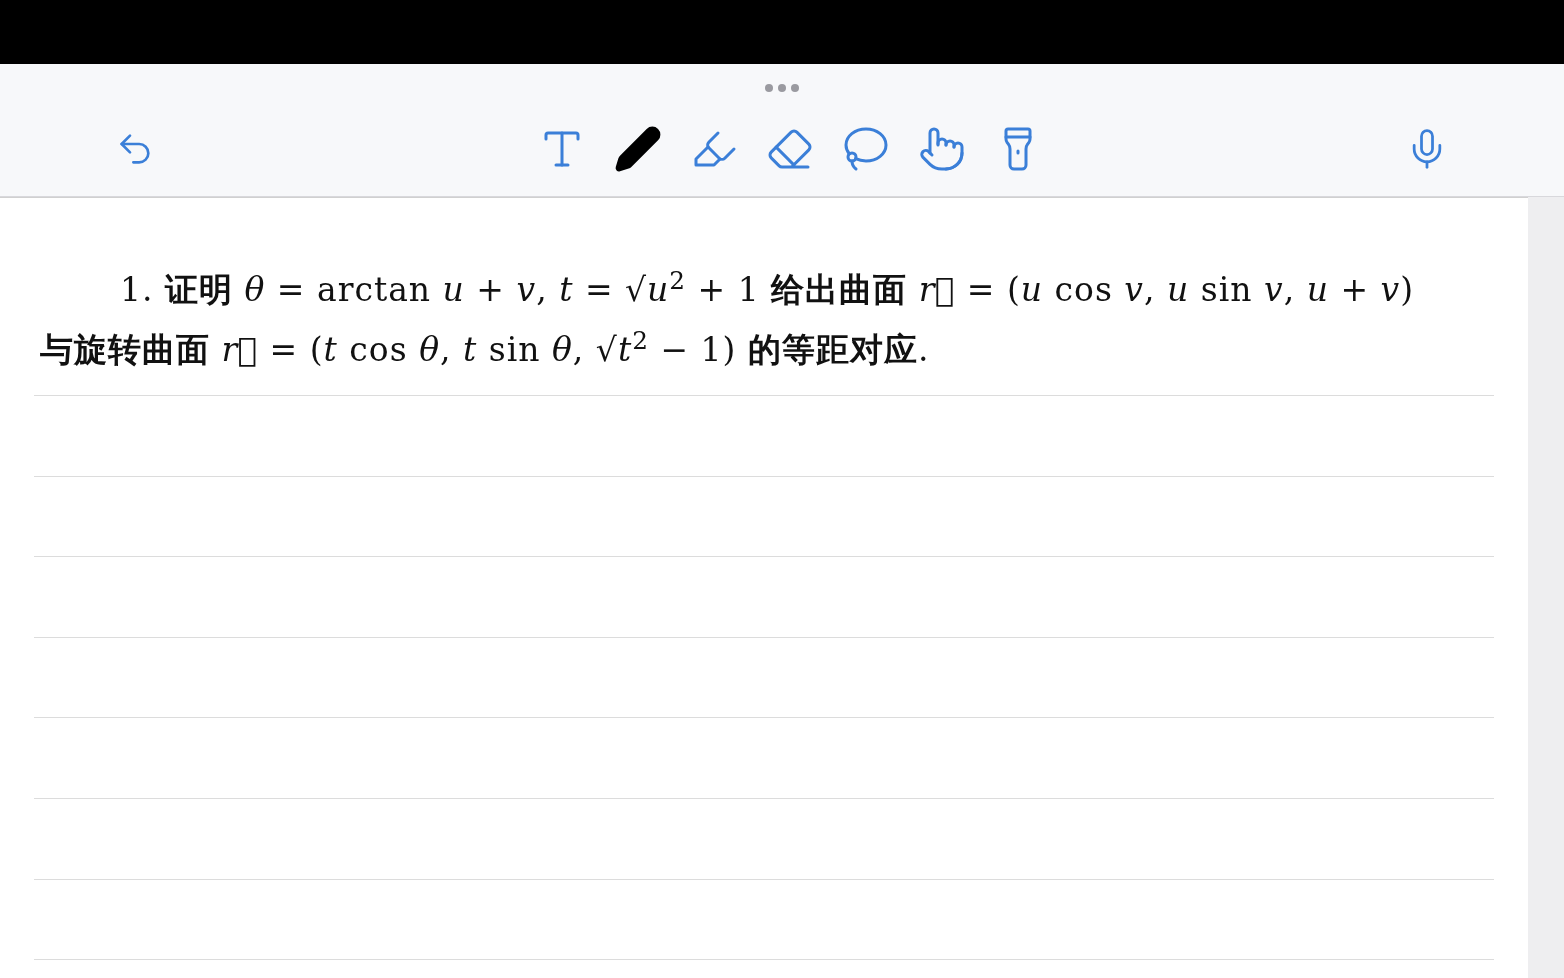 This screenshot has height=978, width=1564. What do you see at coordinates (727, 317) in the screenshot?
I see `problem-text: 1. 证明 θ = arctan u + v, t = √u$^{2}$ + 1 给出曲面 r⃗ = (u cos v, u sin v, u + v) 与旋转曲面 r⃗ = (t cos θ, t sin θ, √t$^{2}$ − 1) 的等距对应.` at bounding box center [727, 317].